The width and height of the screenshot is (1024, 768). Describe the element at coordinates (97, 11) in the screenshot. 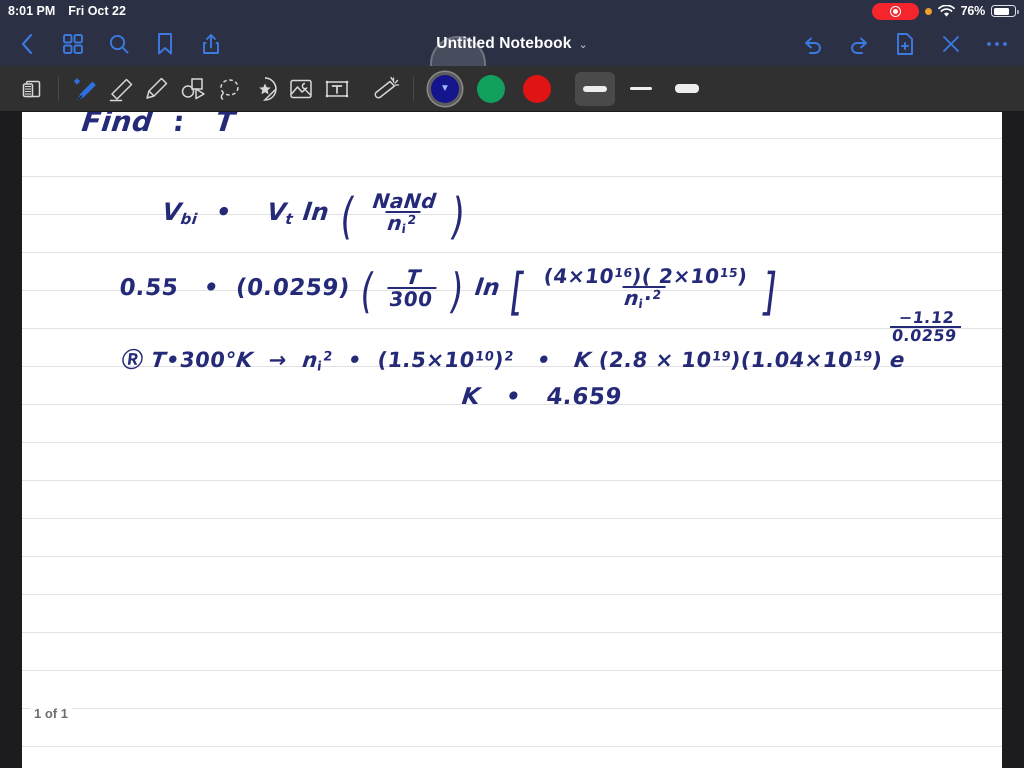

I see `status-bar-date: Fri Oct 22` at that location.